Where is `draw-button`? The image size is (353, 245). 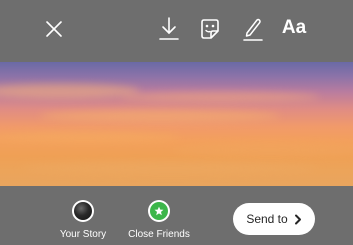 draw-button is located at coordinates (253, 29).